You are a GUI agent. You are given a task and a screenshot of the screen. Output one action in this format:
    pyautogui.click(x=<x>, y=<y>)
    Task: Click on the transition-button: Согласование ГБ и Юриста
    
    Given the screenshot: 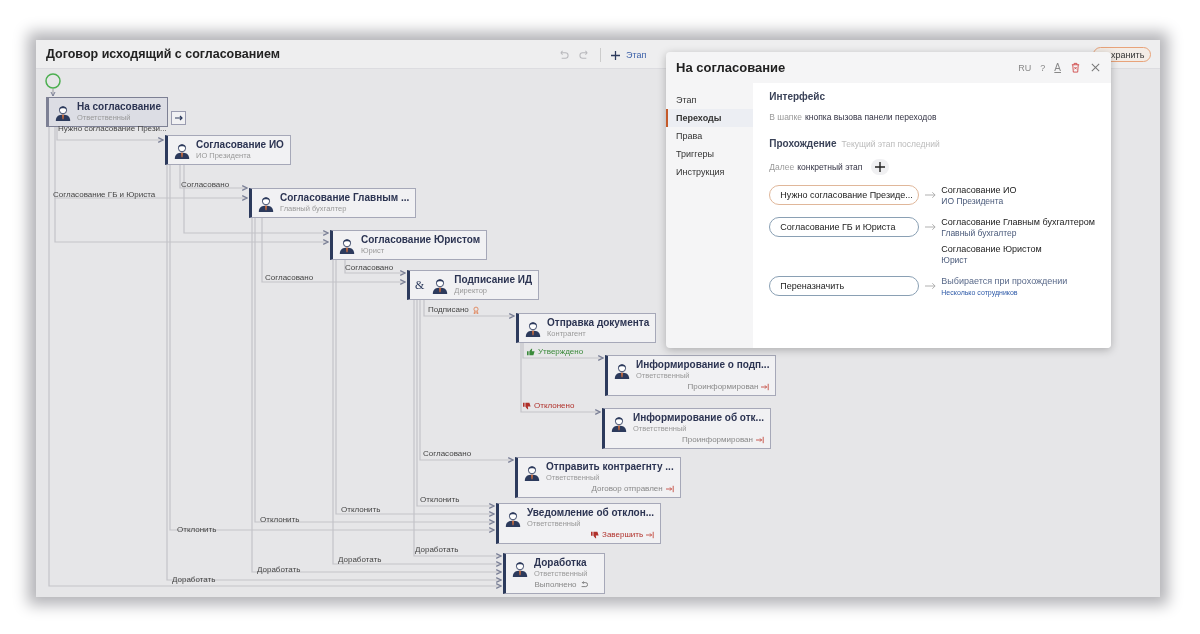 What is the action you would take?
    pyautogui.click(x=844, y=227)
    